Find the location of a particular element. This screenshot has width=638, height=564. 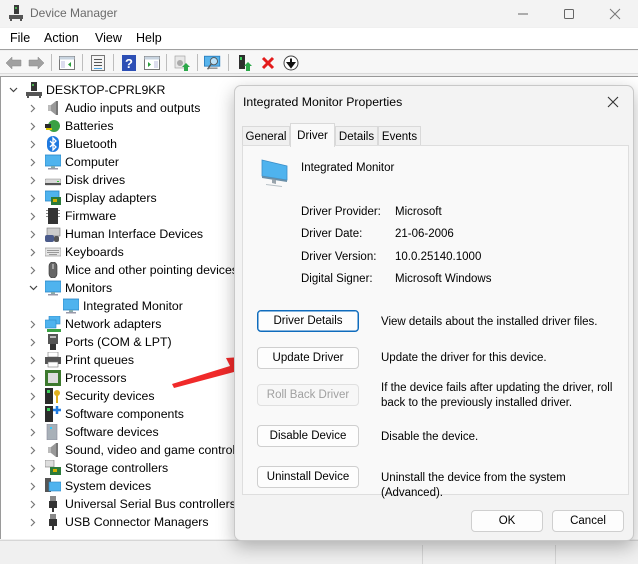

menu-view: View is located at coordinates (108, 38).